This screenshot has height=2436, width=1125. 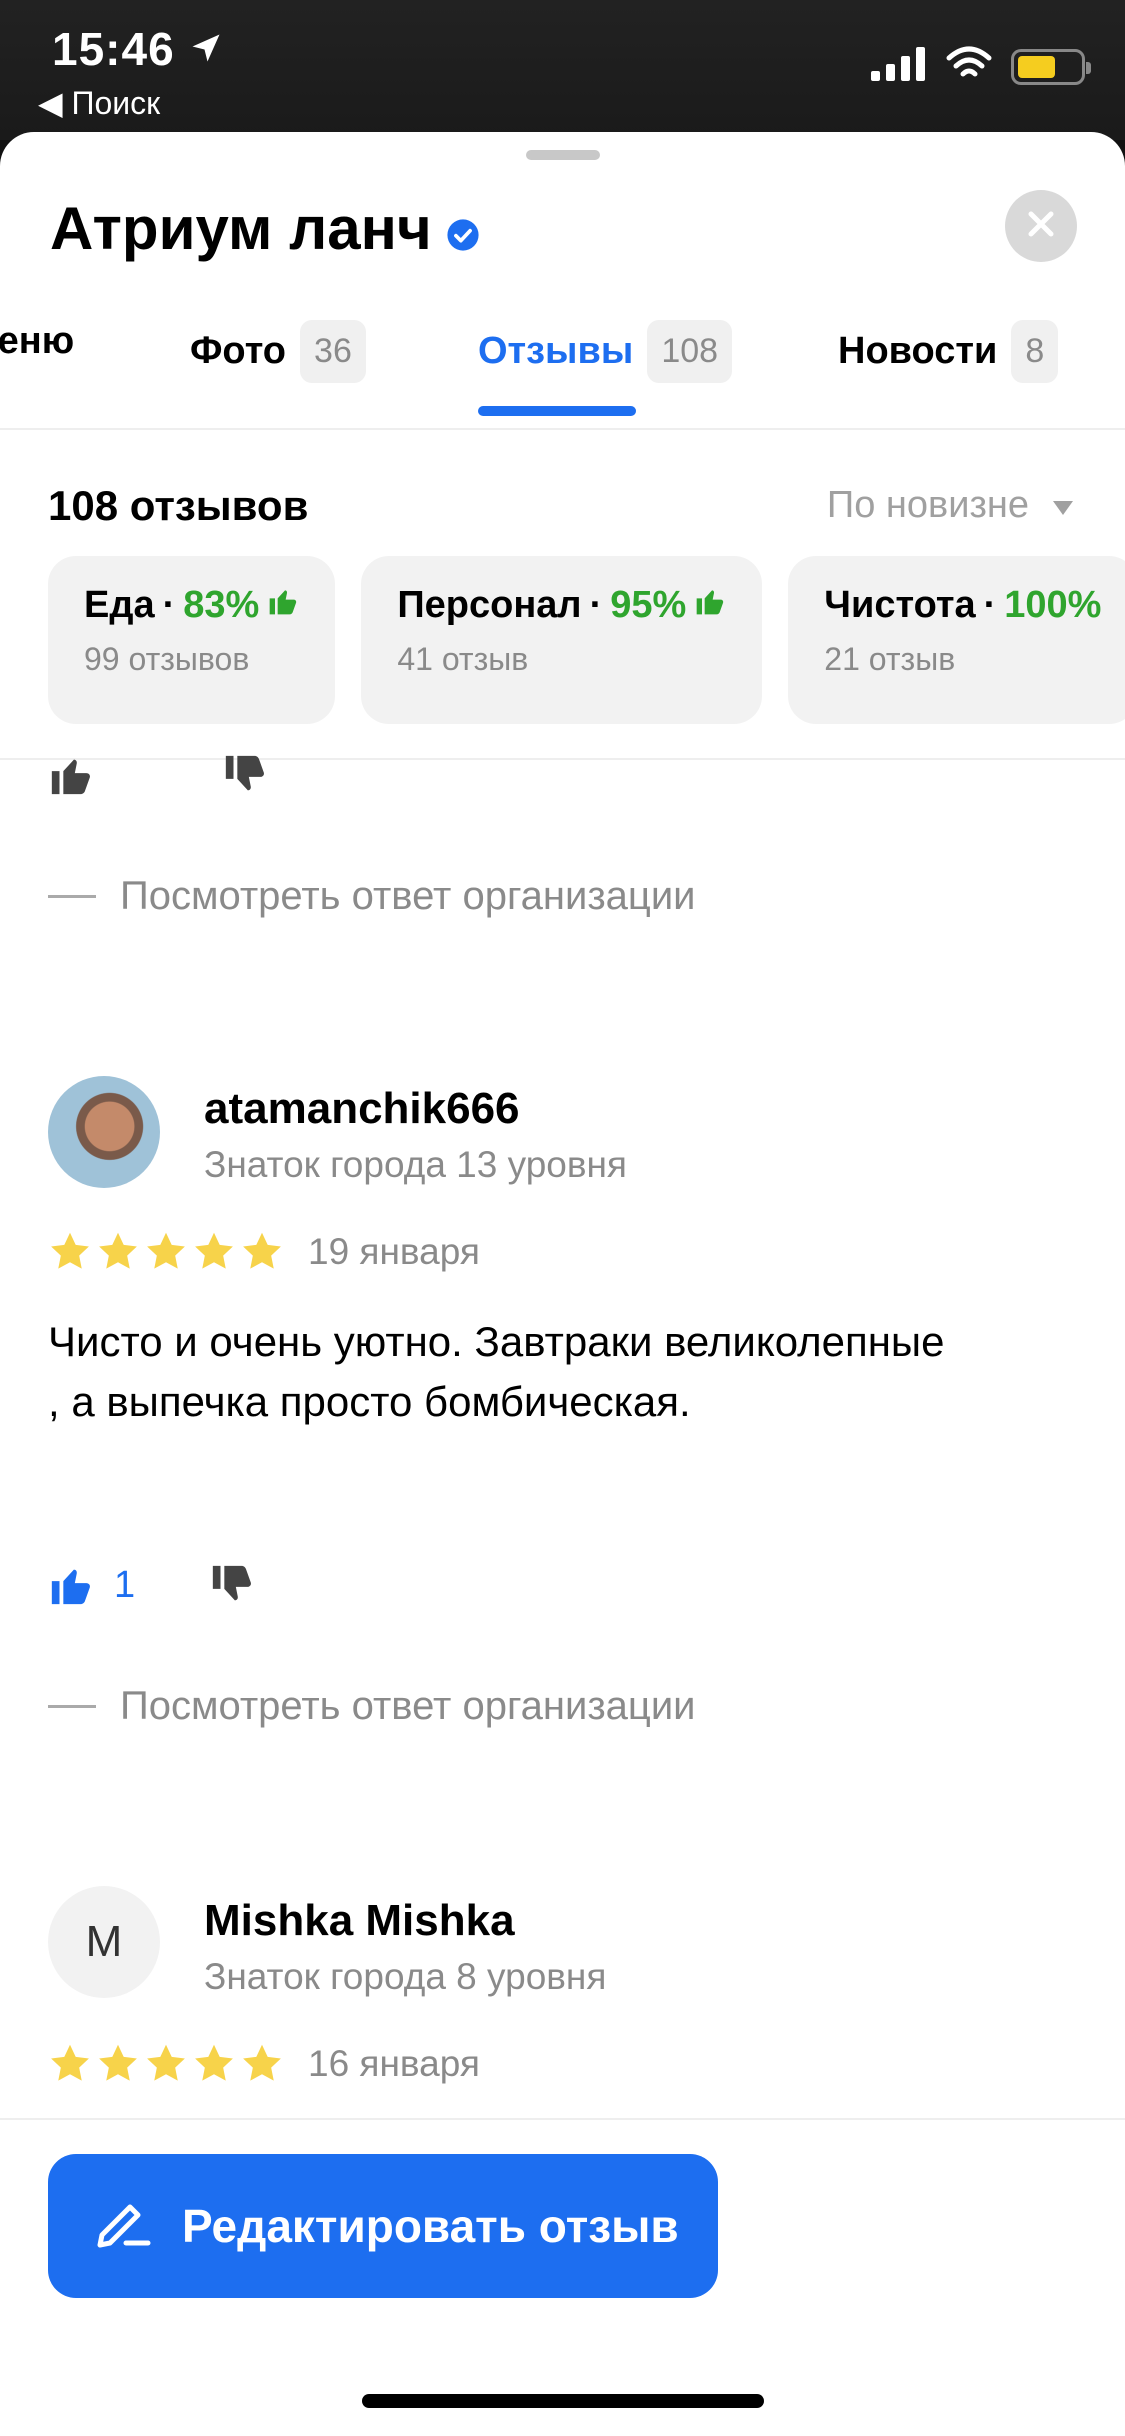 What do you see at coordinates (648, 605) in the screenshot?
I see `category-percent: 95%` at bounding box center [648, 605].